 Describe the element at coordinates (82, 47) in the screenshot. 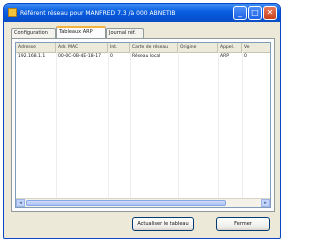

I see `column-header-mac: Adr. MAC` at that location.